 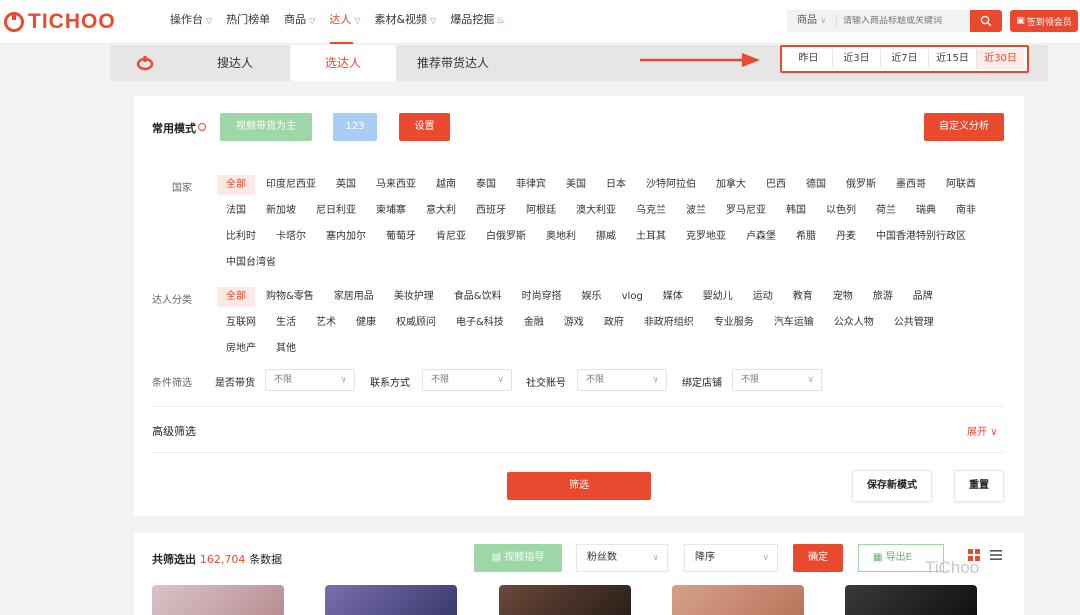 What do you see at coordinates (718, 297) in the screenshot?
I see `category-option: 婴幼儿` at bounding box center [718, 297].